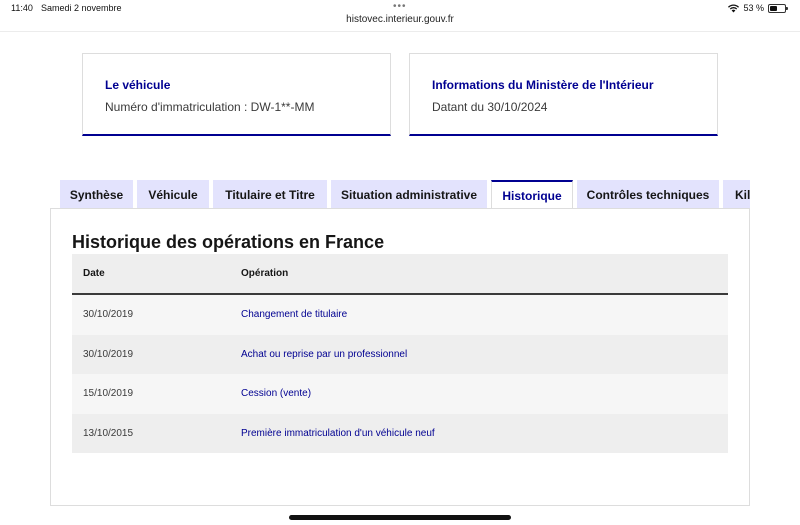 This screenshot has width=800, height=525. I want to click on tab-situation-administrative: Situation administrative, so click(409, 194).